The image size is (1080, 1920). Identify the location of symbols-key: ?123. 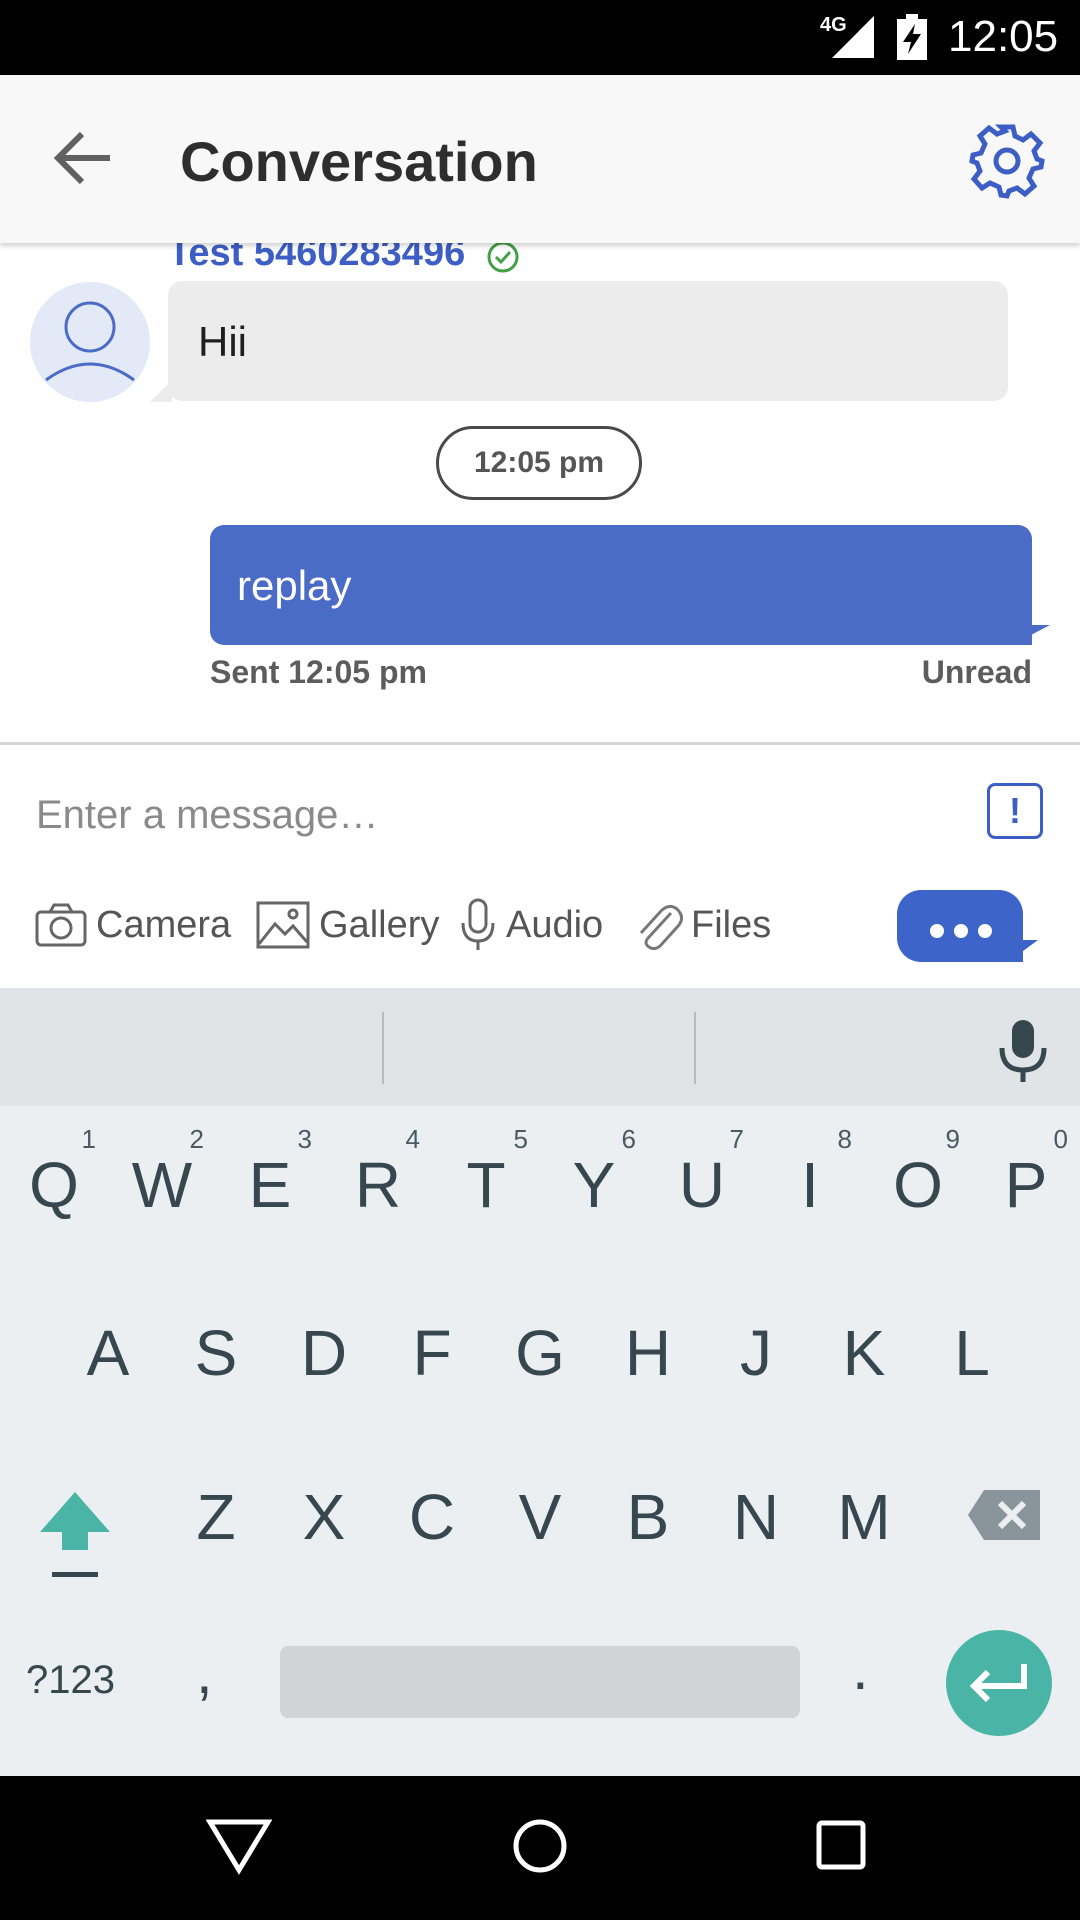
(70, 1680).